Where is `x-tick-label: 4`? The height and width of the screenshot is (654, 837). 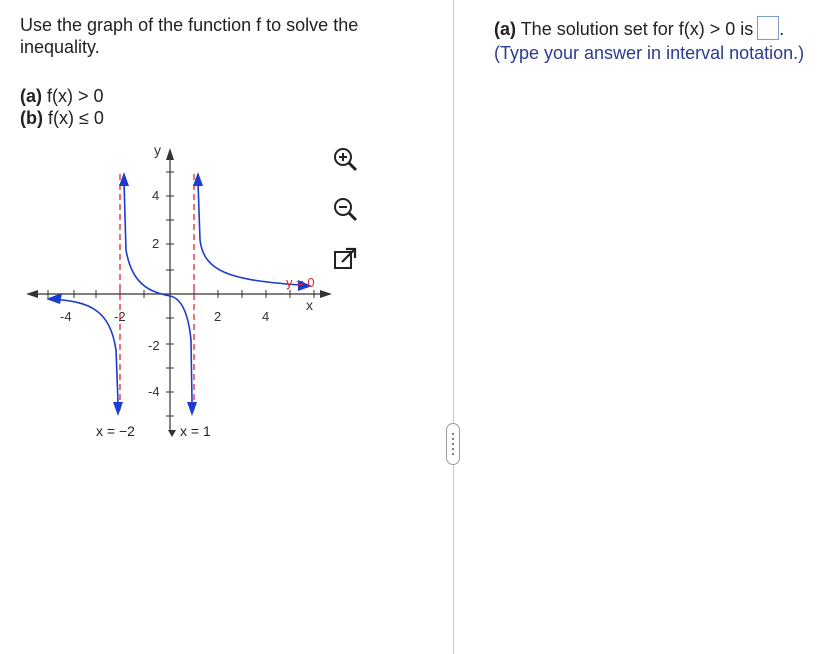 x-tick-label: 4 is located at coordinates (265, 316).